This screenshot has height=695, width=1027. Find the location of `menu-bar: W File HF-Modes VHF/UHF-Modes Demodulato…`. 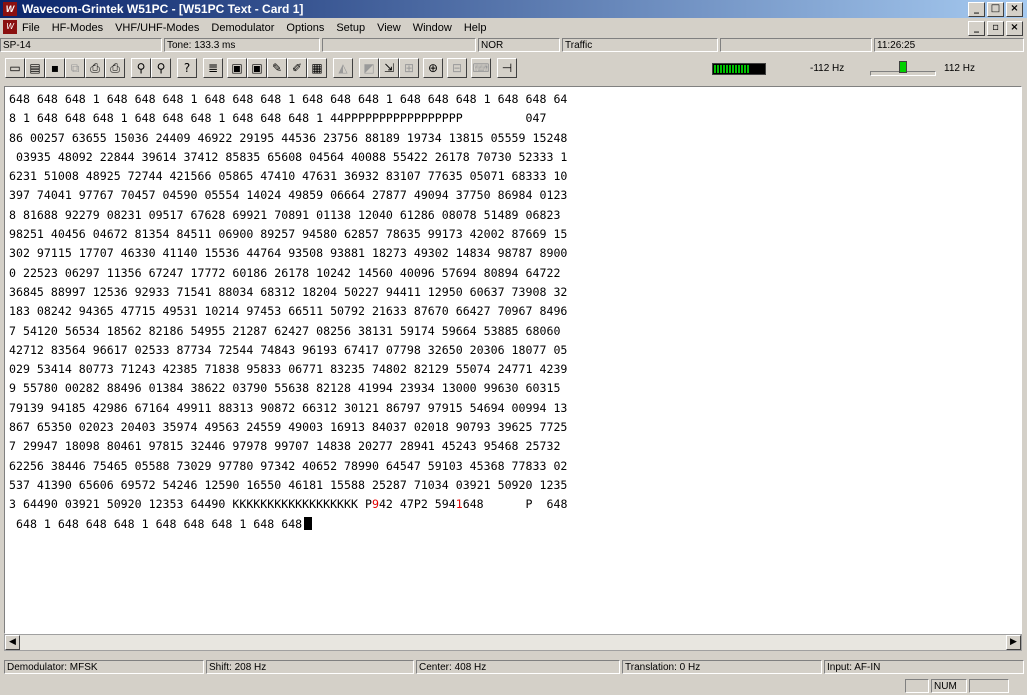

menu-bar: W File HF-Modes VHF/UHF-Modes Demodulato… is located at coordinates (513, 27).